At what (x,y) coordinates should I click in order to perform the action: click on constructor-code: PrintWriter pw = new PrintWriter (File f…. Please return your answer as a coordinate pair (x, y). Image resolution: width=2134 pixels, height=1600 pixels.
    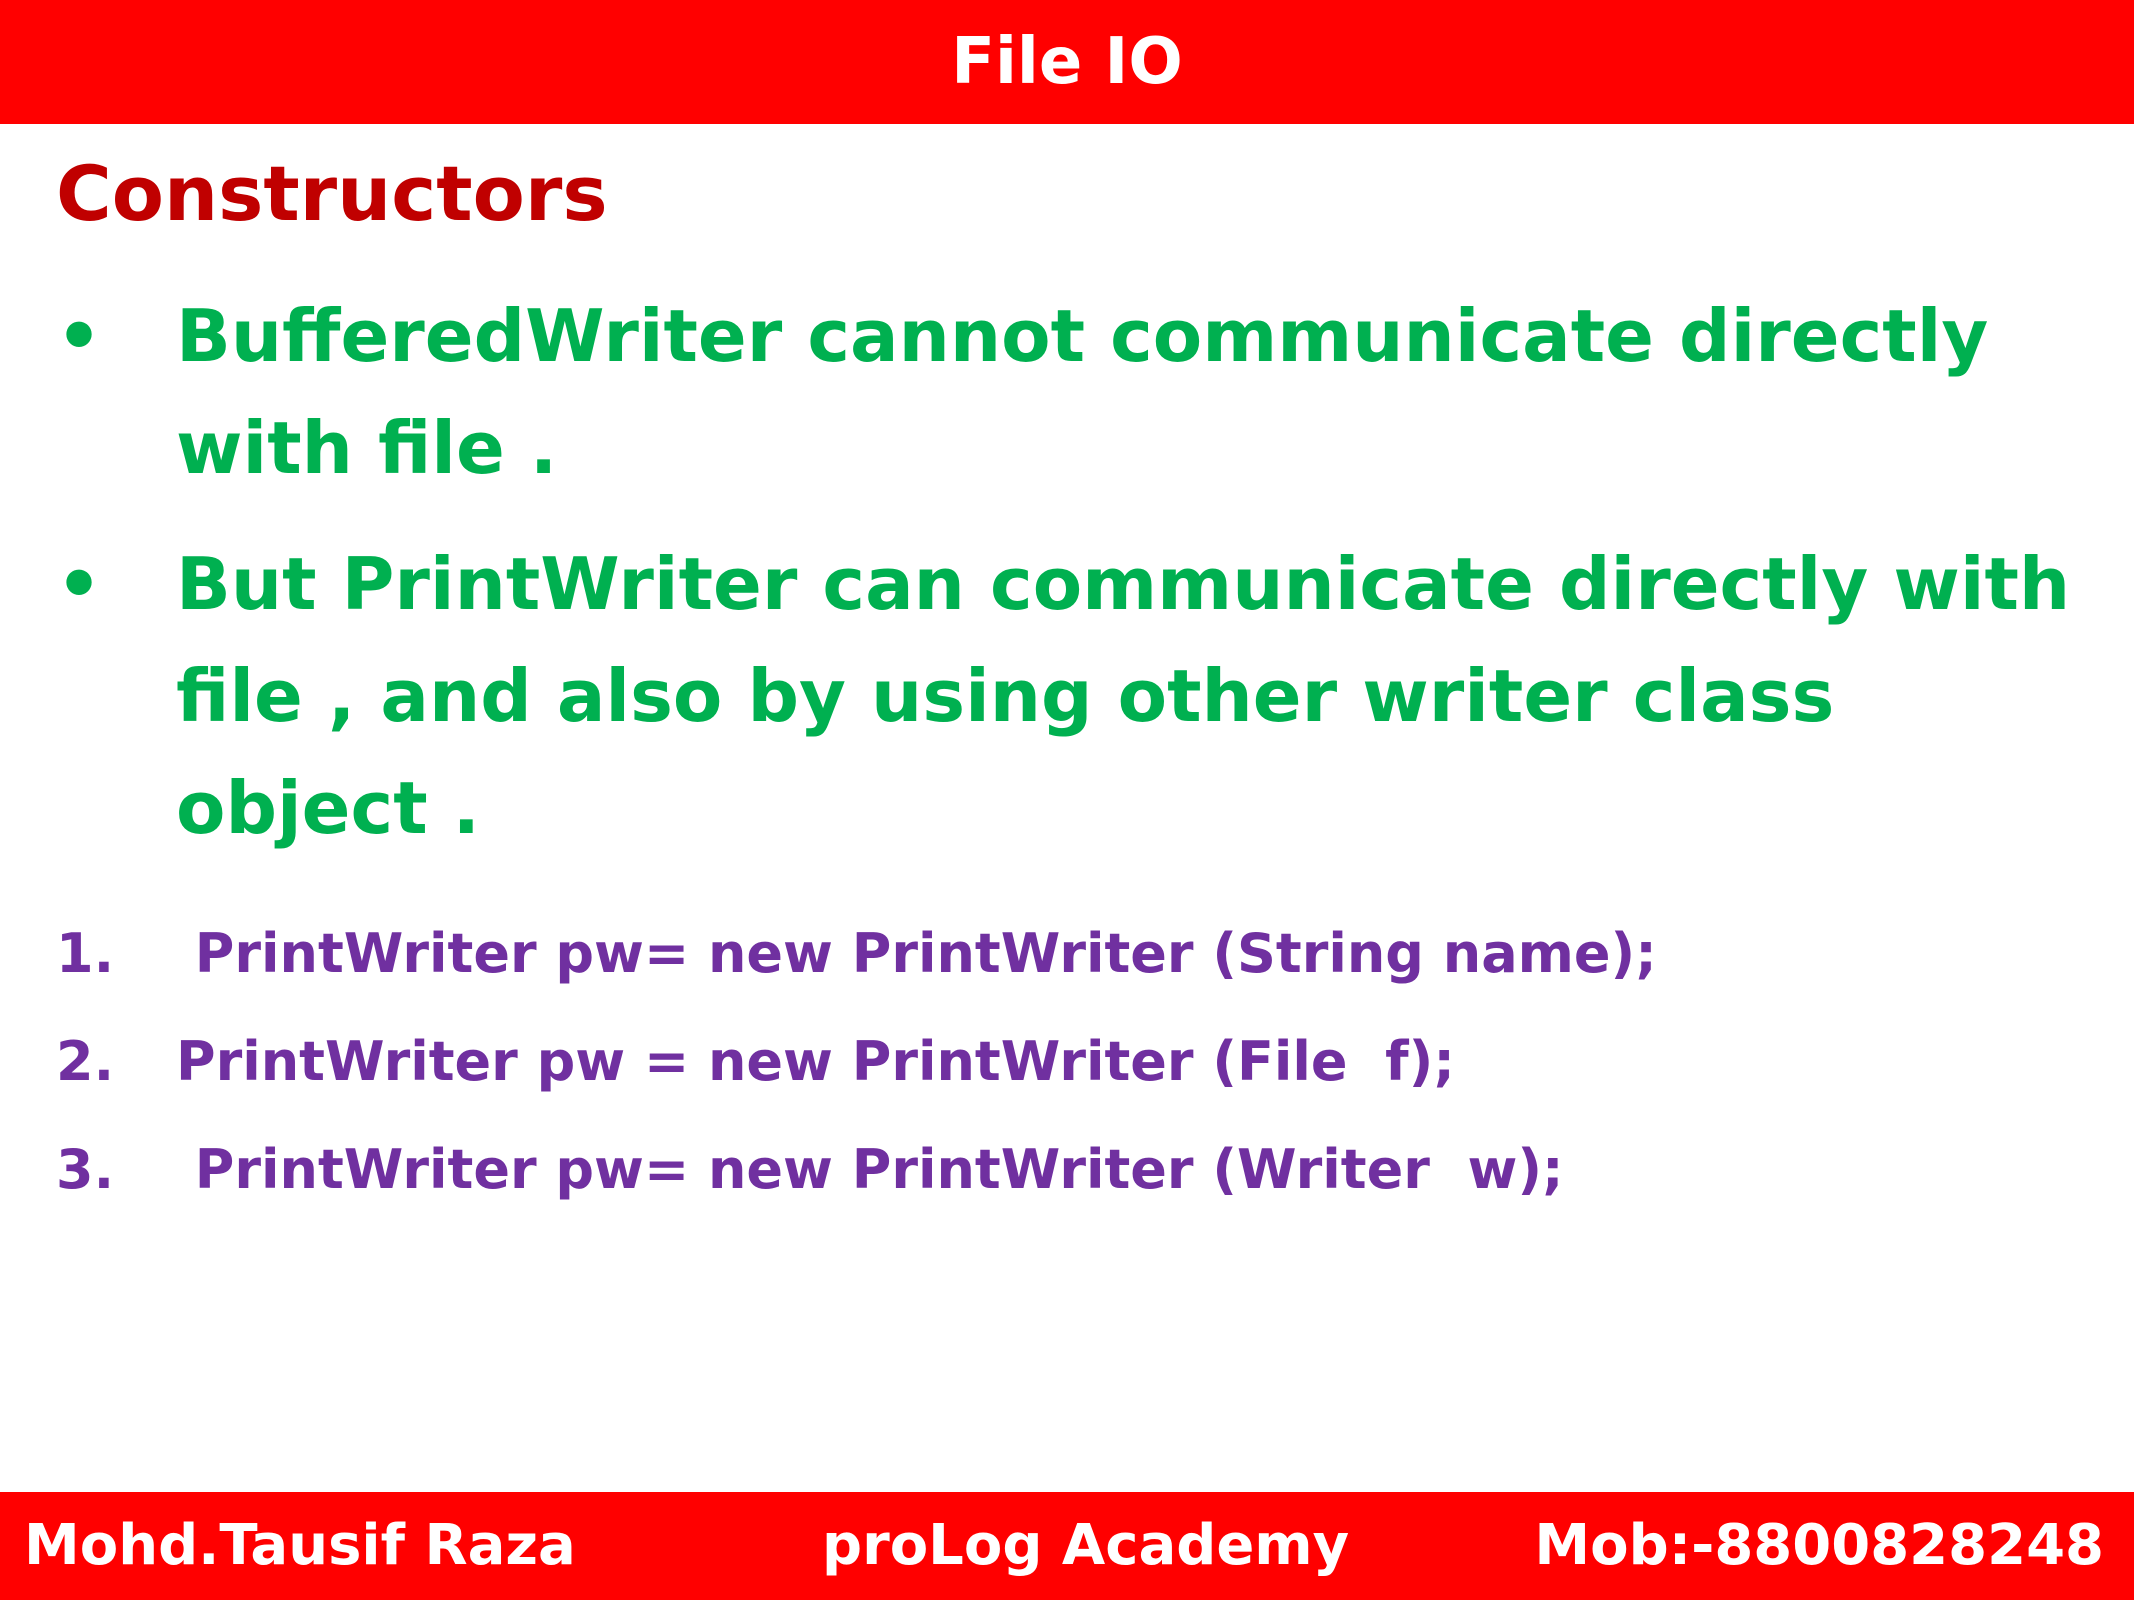
    Looking at the image, I should click on (815, 1061).